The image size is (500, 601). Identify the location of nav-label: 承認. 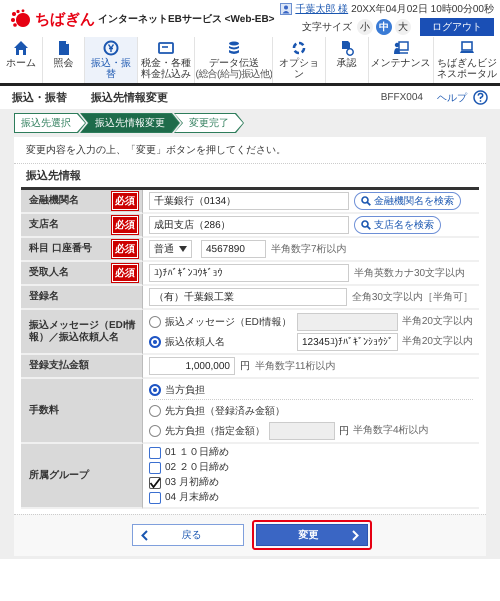
(346, 63).